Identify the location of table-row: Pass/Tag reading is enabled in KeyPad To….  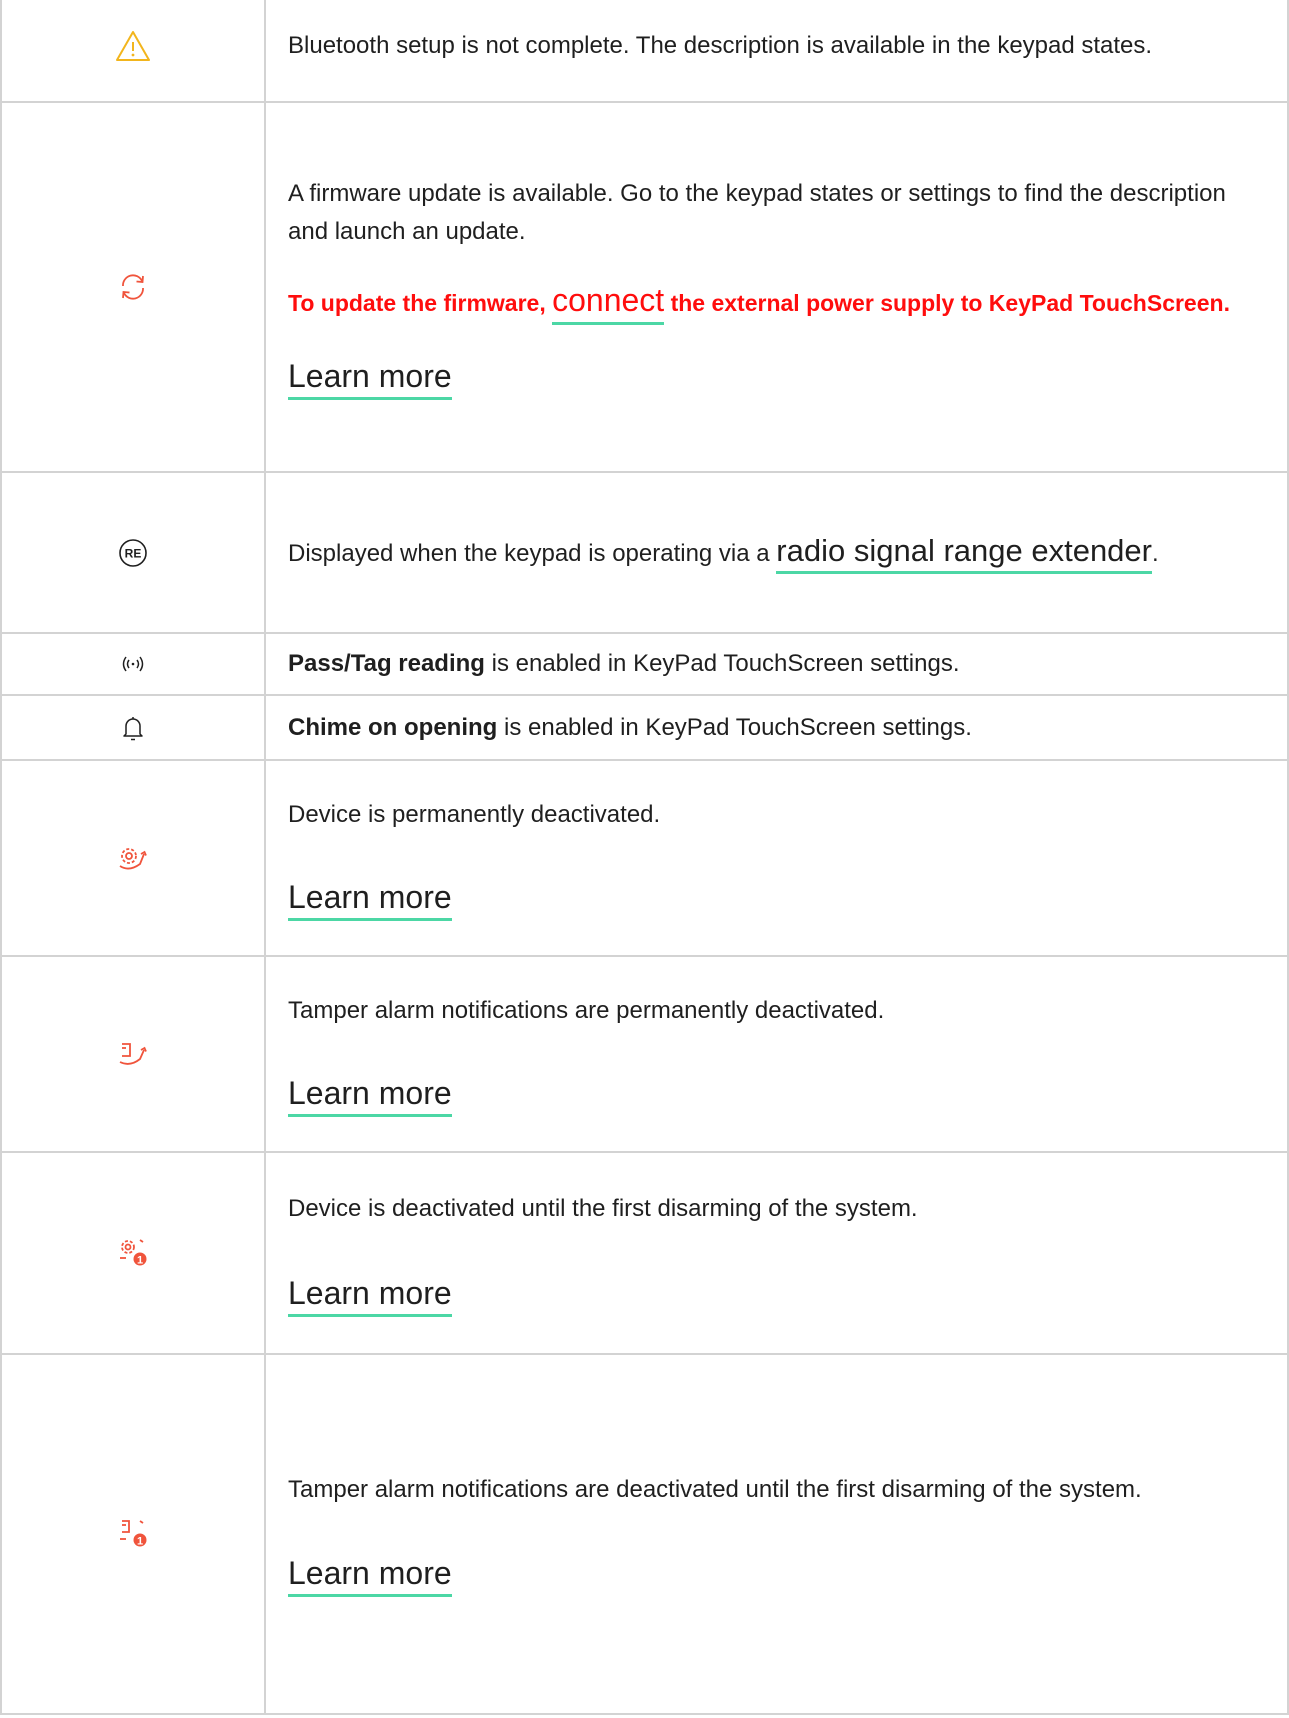
(644, 664).